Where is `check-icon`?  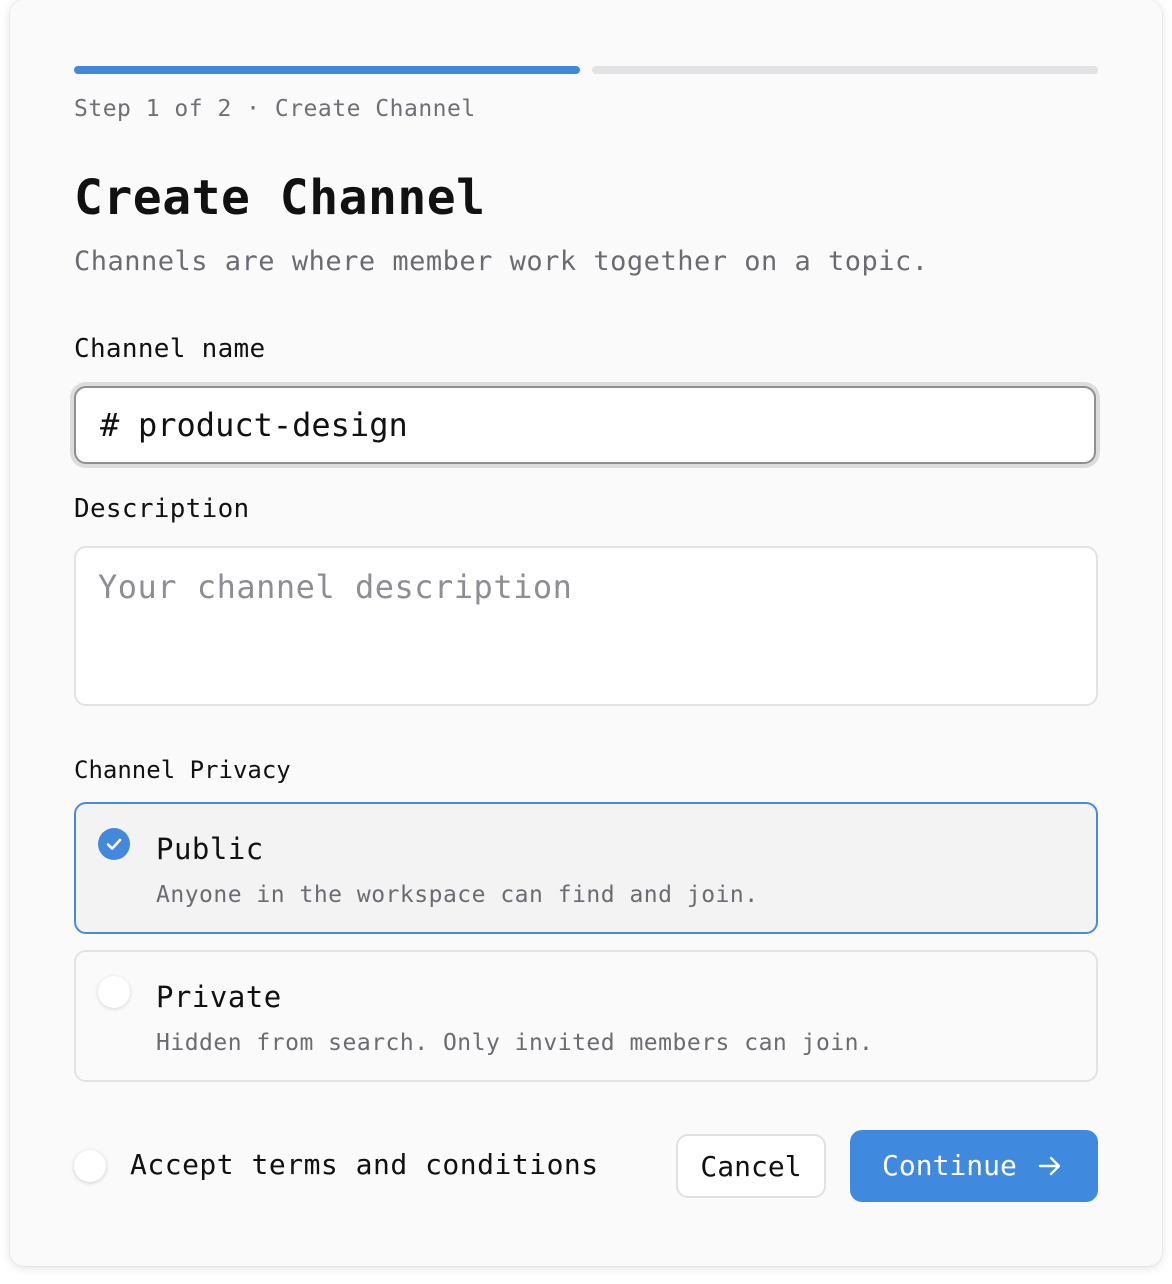 check-icon is located at coordinates (114, 844).